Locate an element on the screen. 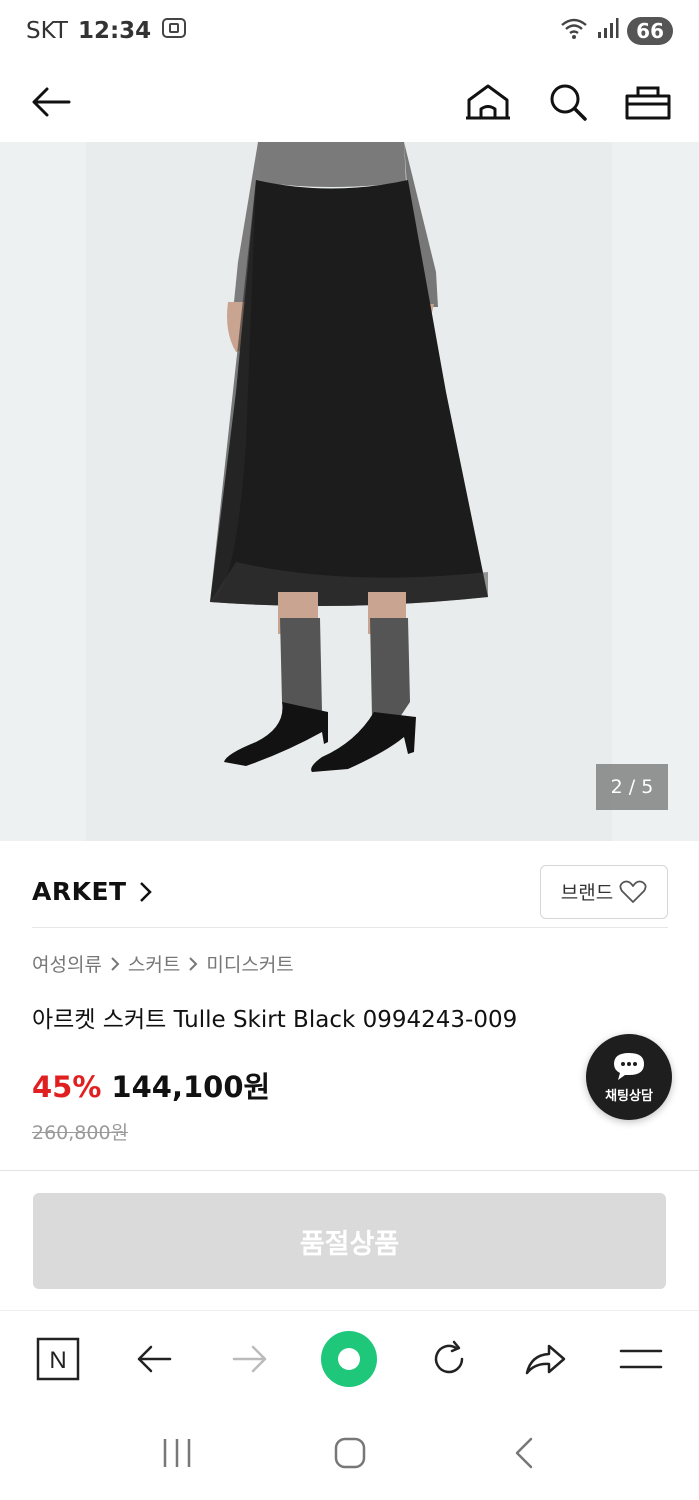 This screenshot has height=1500, width=699. status-bar: SKT 12:34 66 is located at coordinates (349, 31).